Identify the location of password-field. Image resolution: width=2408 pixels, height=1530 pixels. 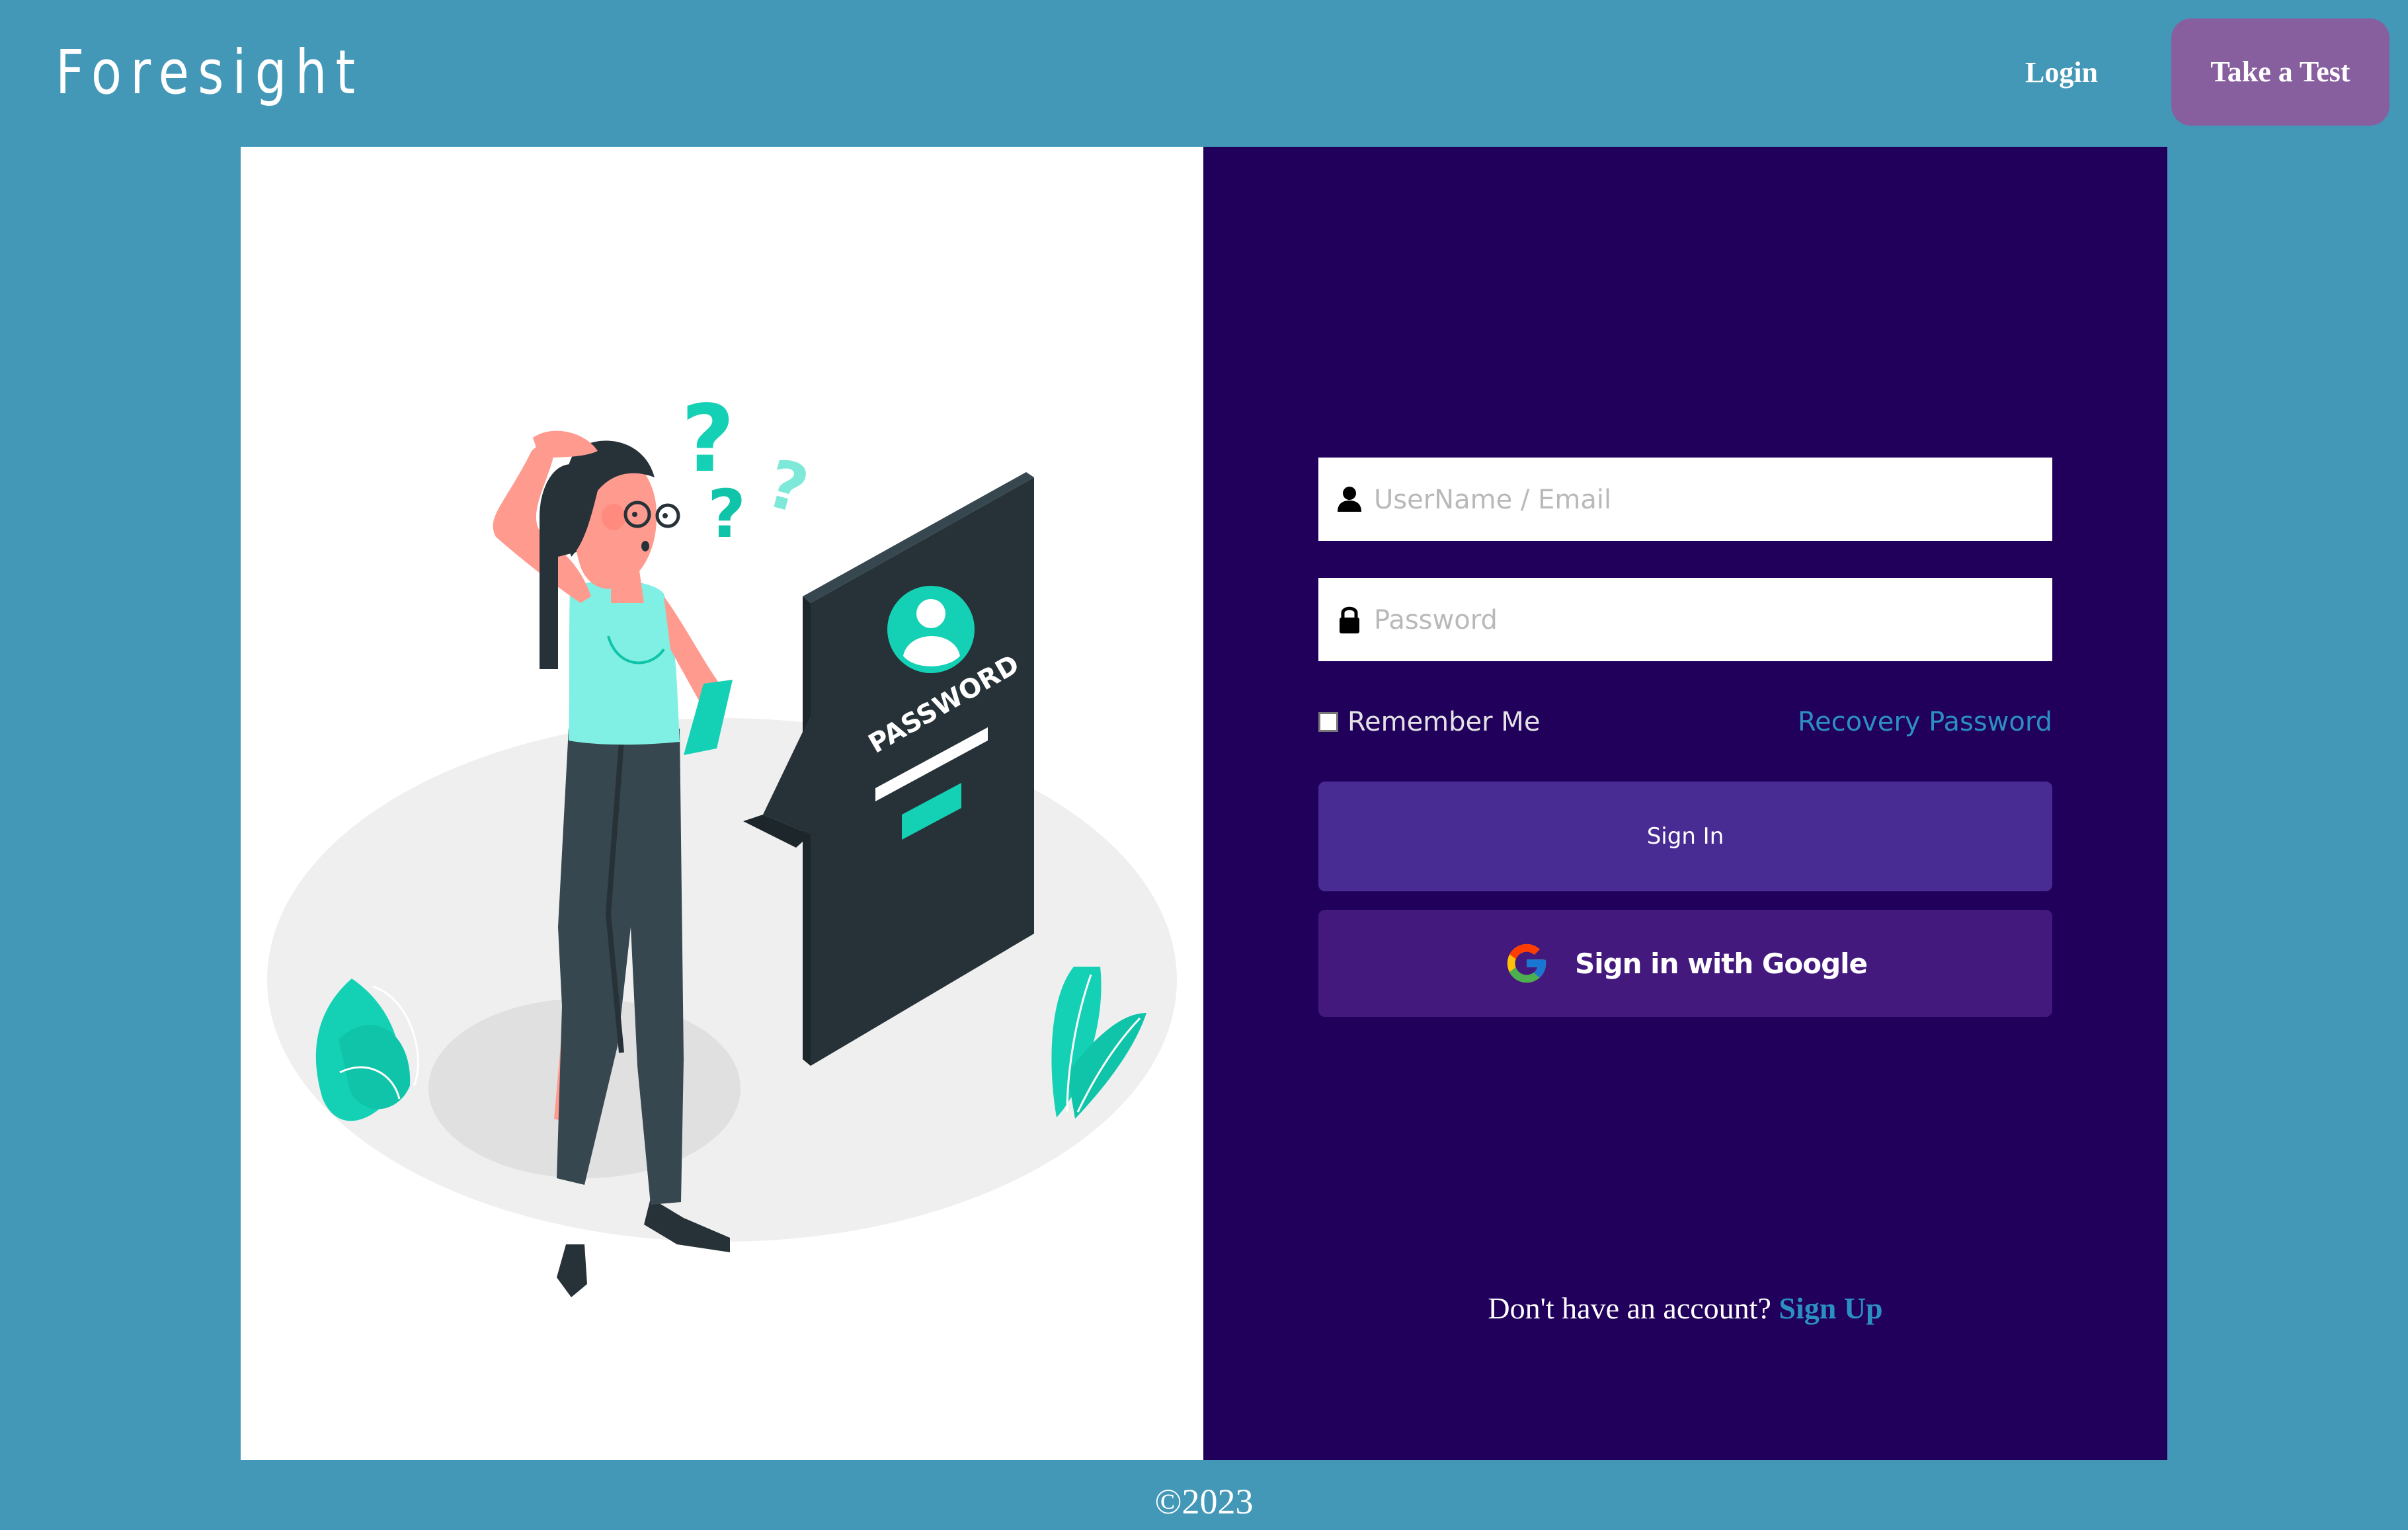
(1685, 620).